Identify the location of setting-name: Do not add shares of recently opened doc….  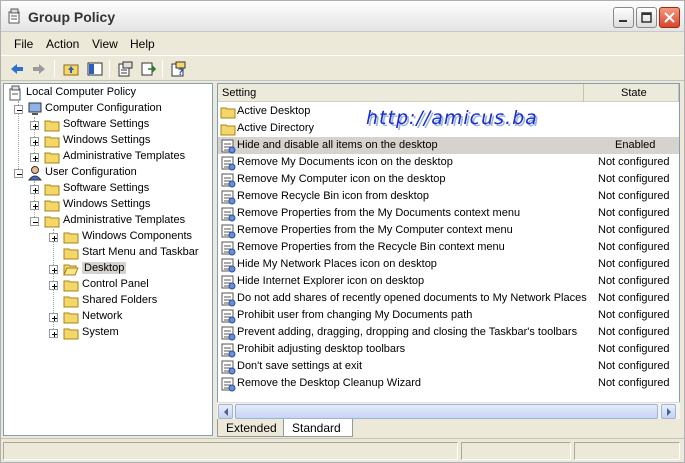
(412, 298).